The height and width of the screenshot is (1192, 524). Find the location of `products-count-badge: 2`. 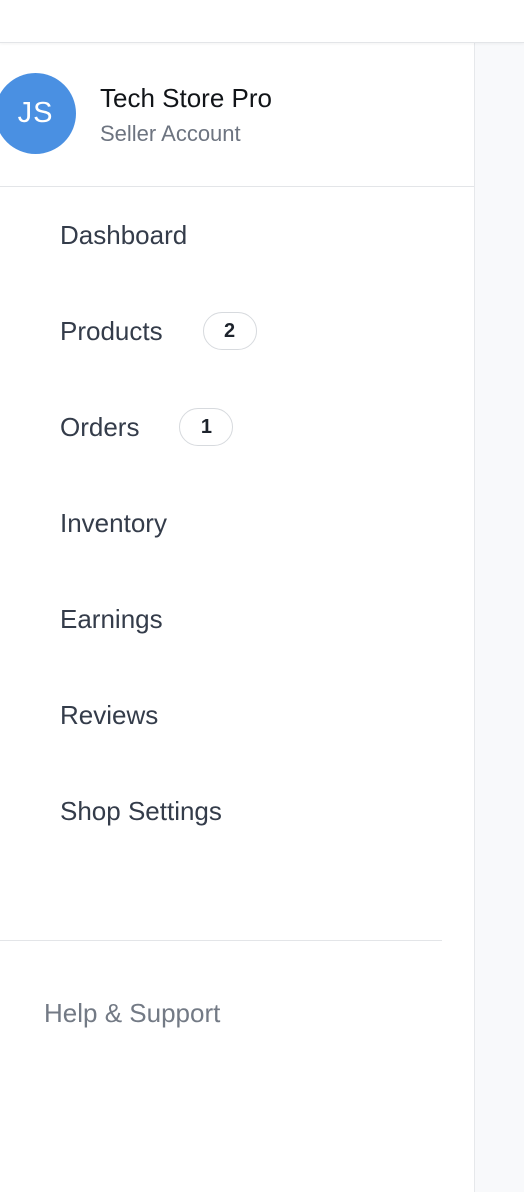

products-count-badge: 2 is located at coordinates (229, 331).